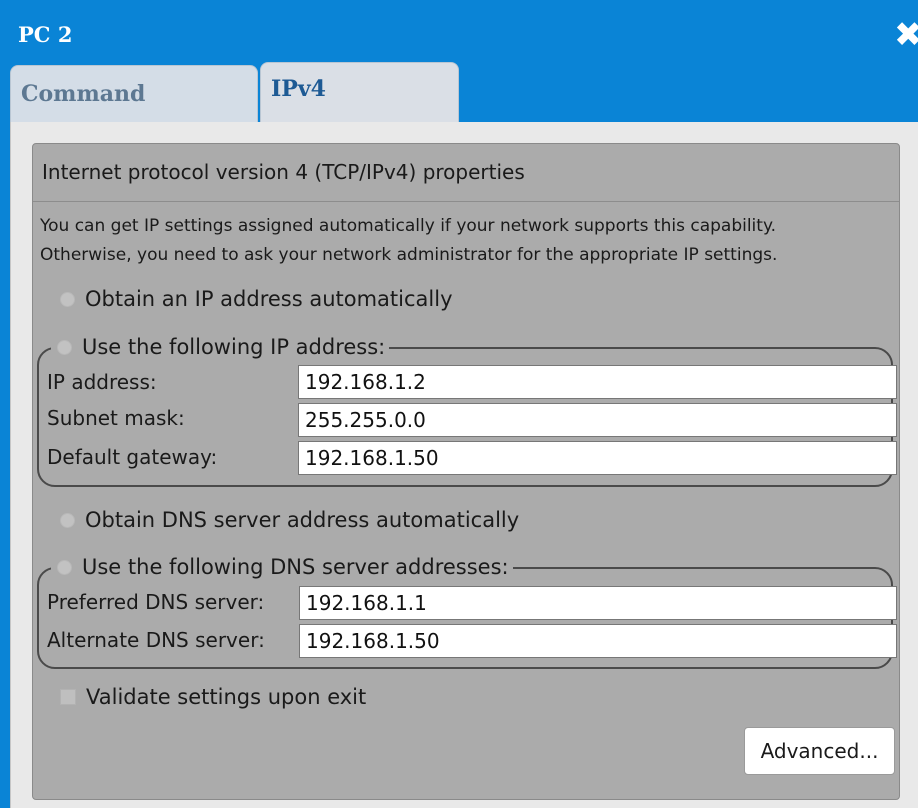 Image resolution: width=918 pixels, height=808 pixels. I want to click on subnet-mask-input: 255.255.0.0, so click(597, 420).